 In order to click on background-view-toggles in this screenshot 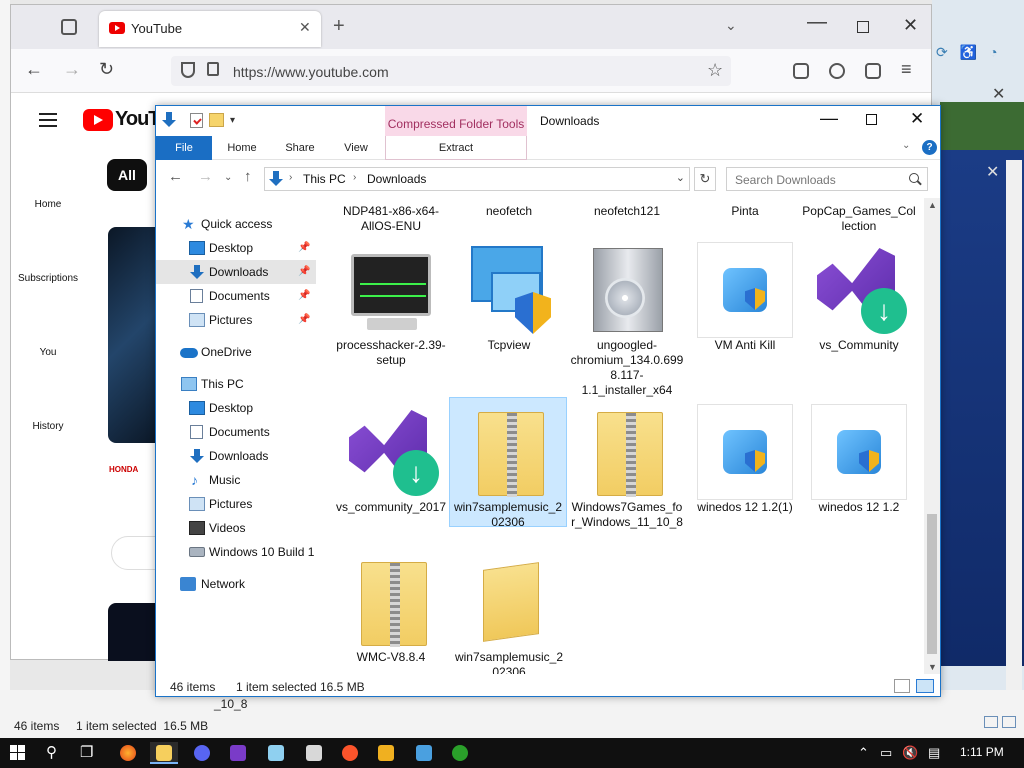, I will do `click(1000, 722)`.